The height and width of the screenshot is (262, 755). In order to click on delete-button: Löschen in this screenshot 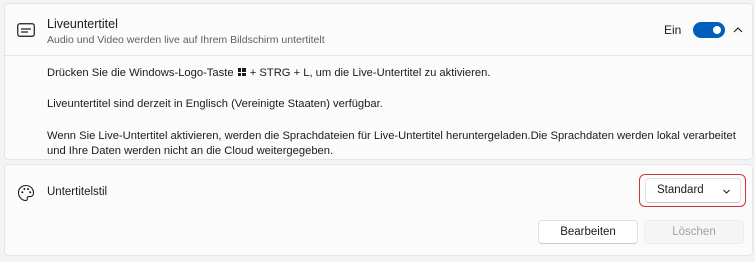, I will do `click(694, 232)`.